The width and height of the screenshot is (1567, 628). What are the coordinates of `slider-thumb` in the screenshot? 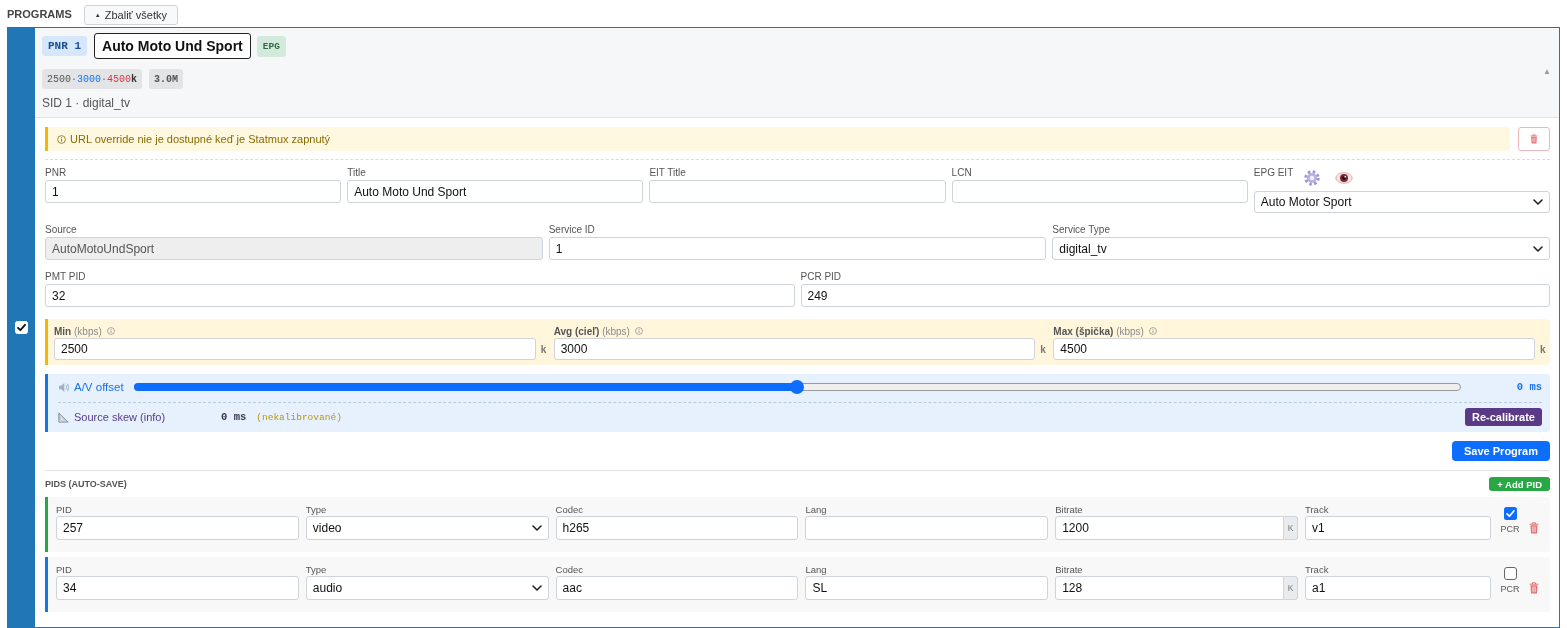 It's located at (797, 387).